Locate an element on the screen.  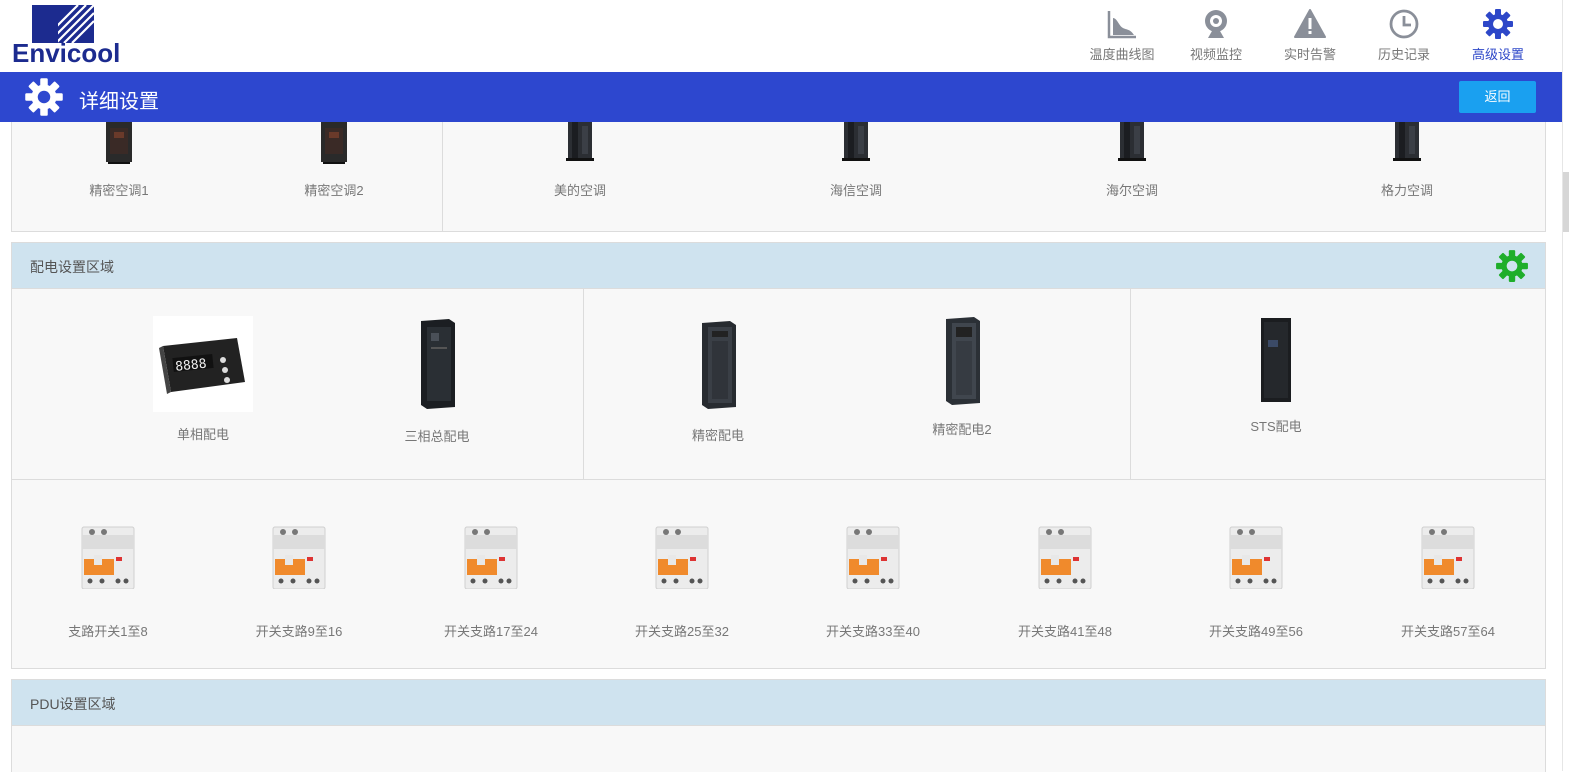
ac-item: 精密空调1 is located at coordinates (119, 160).